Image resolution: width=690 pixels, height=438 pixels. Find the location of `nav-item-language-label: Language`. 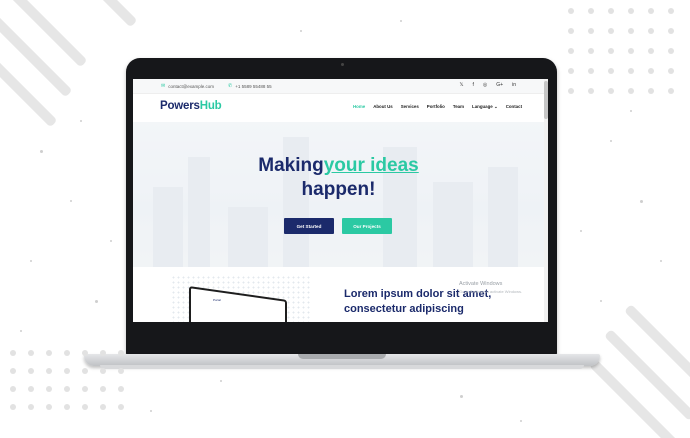

nav-item-language-label: Language is located at coordinates (482, 106).